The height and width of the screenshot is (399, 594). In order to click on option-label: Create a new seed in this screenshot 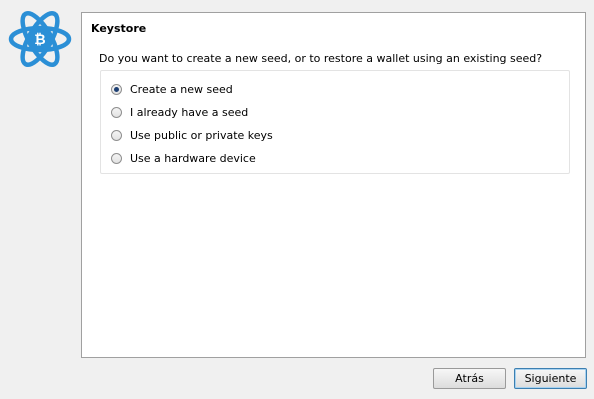, I will do `click(181, 89)`.